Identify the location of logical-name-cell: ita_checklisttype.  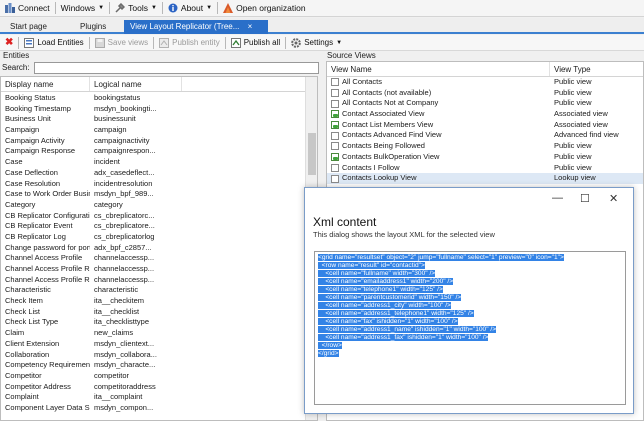
(122, 322).